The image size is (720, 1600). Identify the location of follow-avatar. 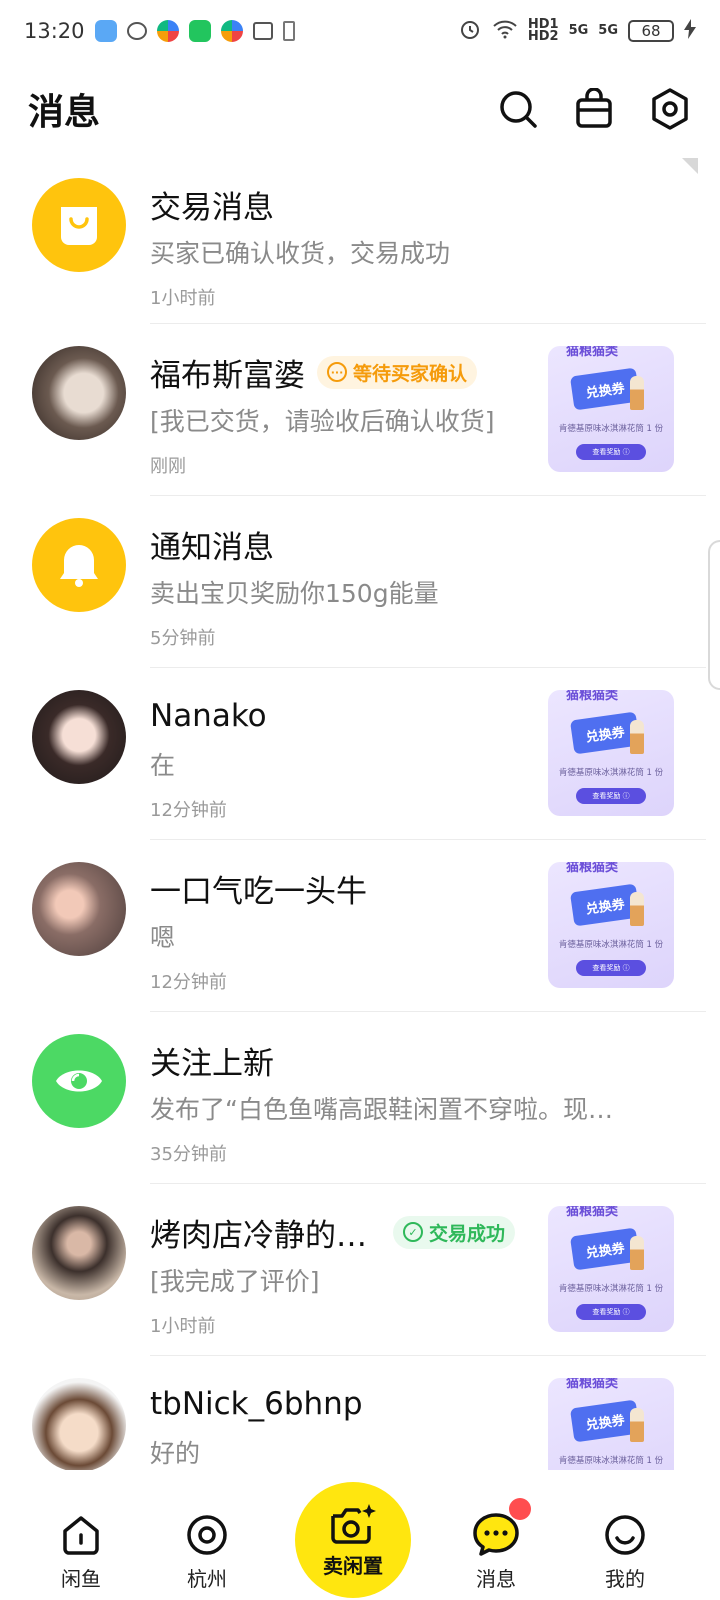
(79, 1081).